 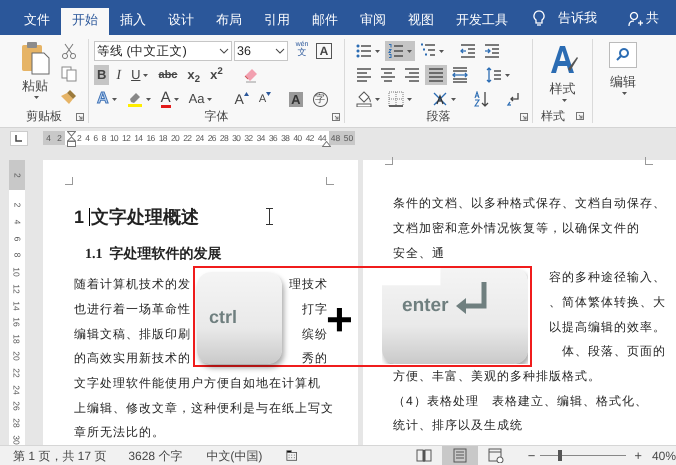 I want to click on plus-sign: +, so click(x=339, y=319).